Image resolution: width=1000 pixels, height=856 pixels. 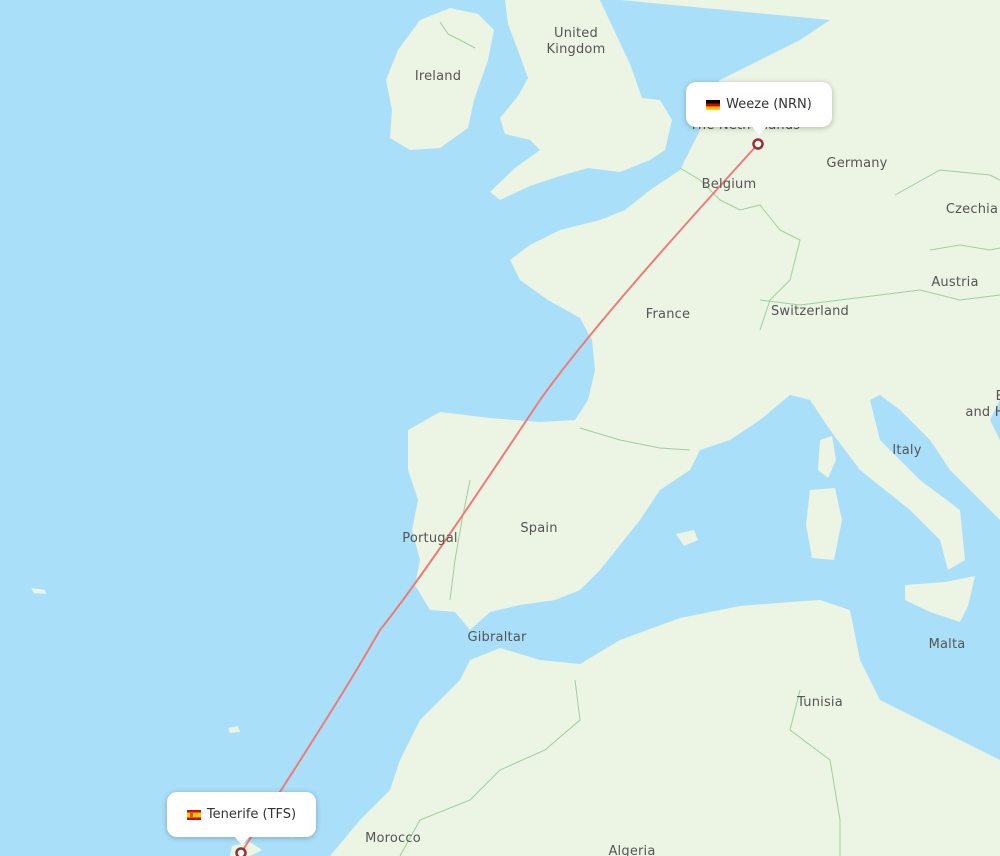 What do you see at coordinates (810, 311) in the screenshot?
I see `label-switzerland: Switzerland` at bounding box center [810, 311].